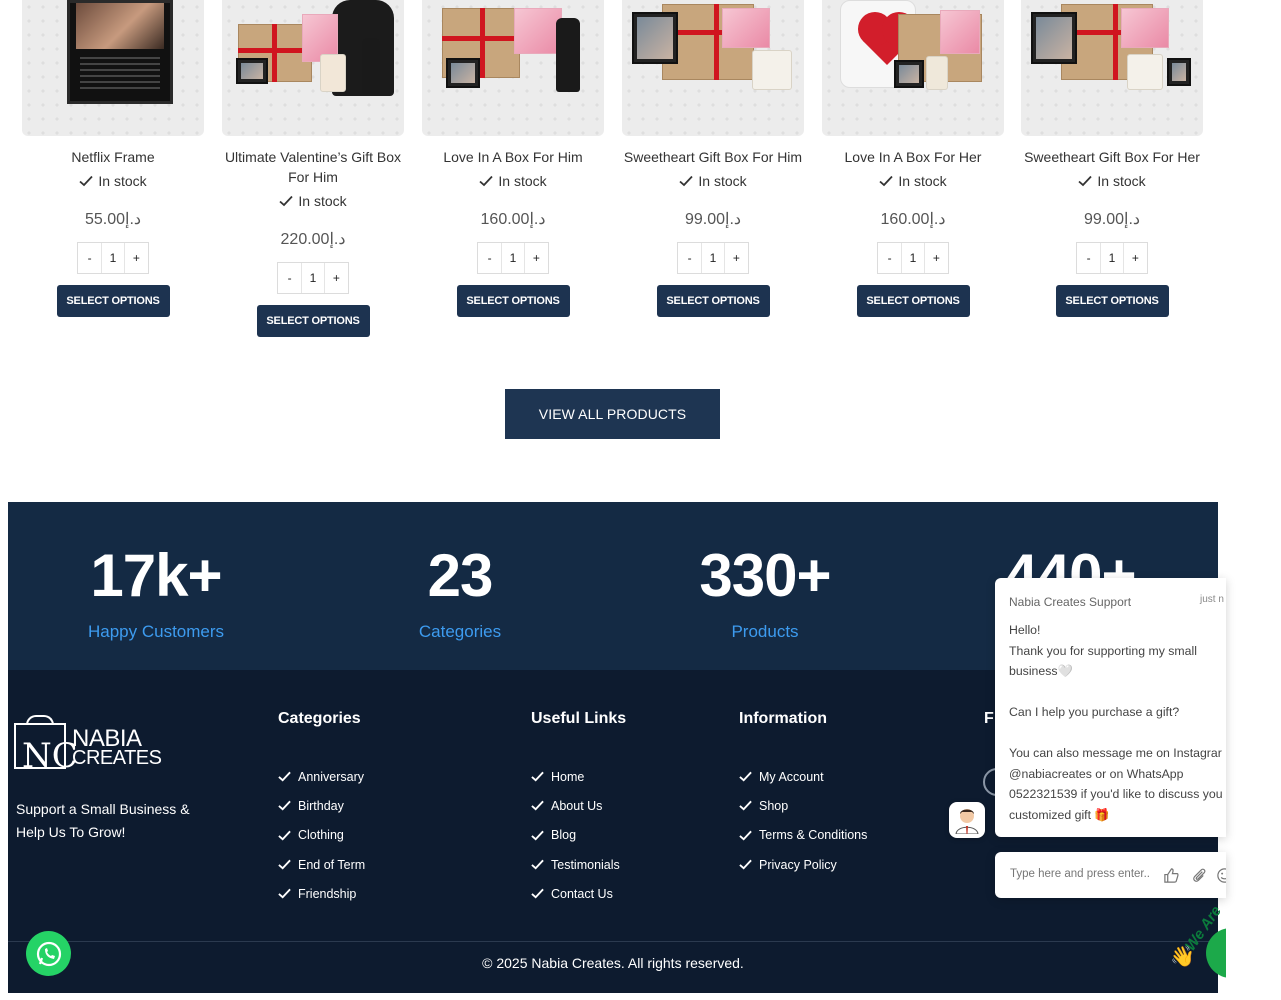 The height and width of the screenshot is (1000, 1281). I want to click on thumbs-up-icon, so click(1171, 875).